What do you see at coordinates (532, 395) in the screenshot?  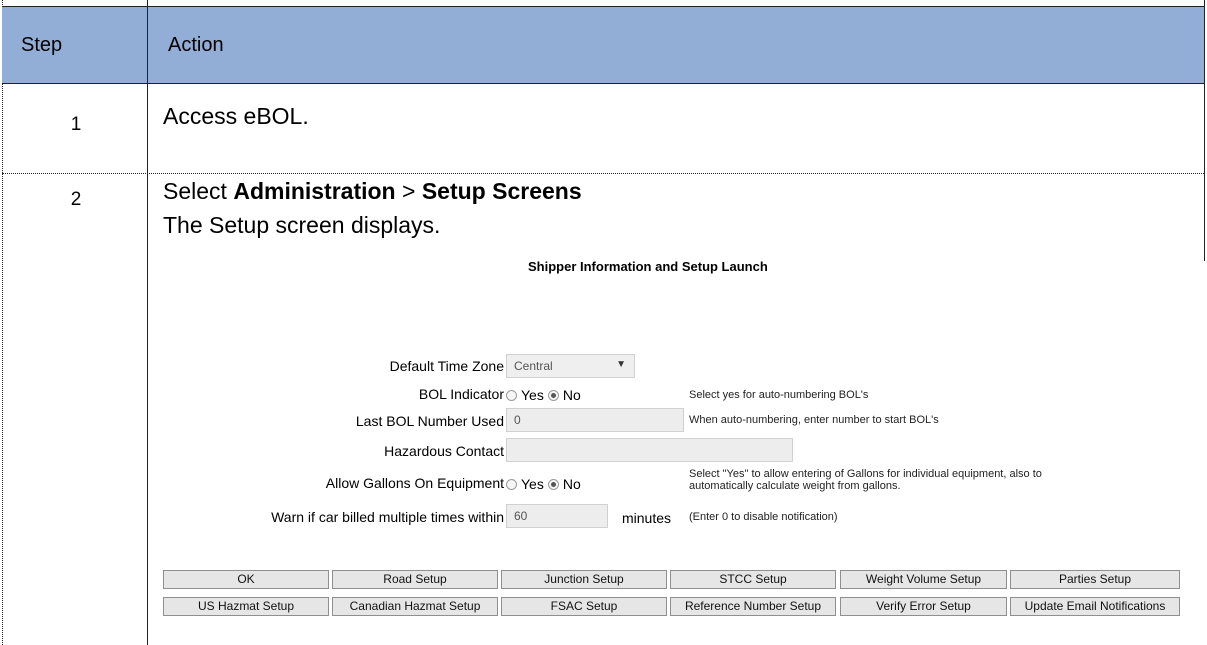 I see `bol-indicator-yes-label: Yes` at bounding box center [532, 395].